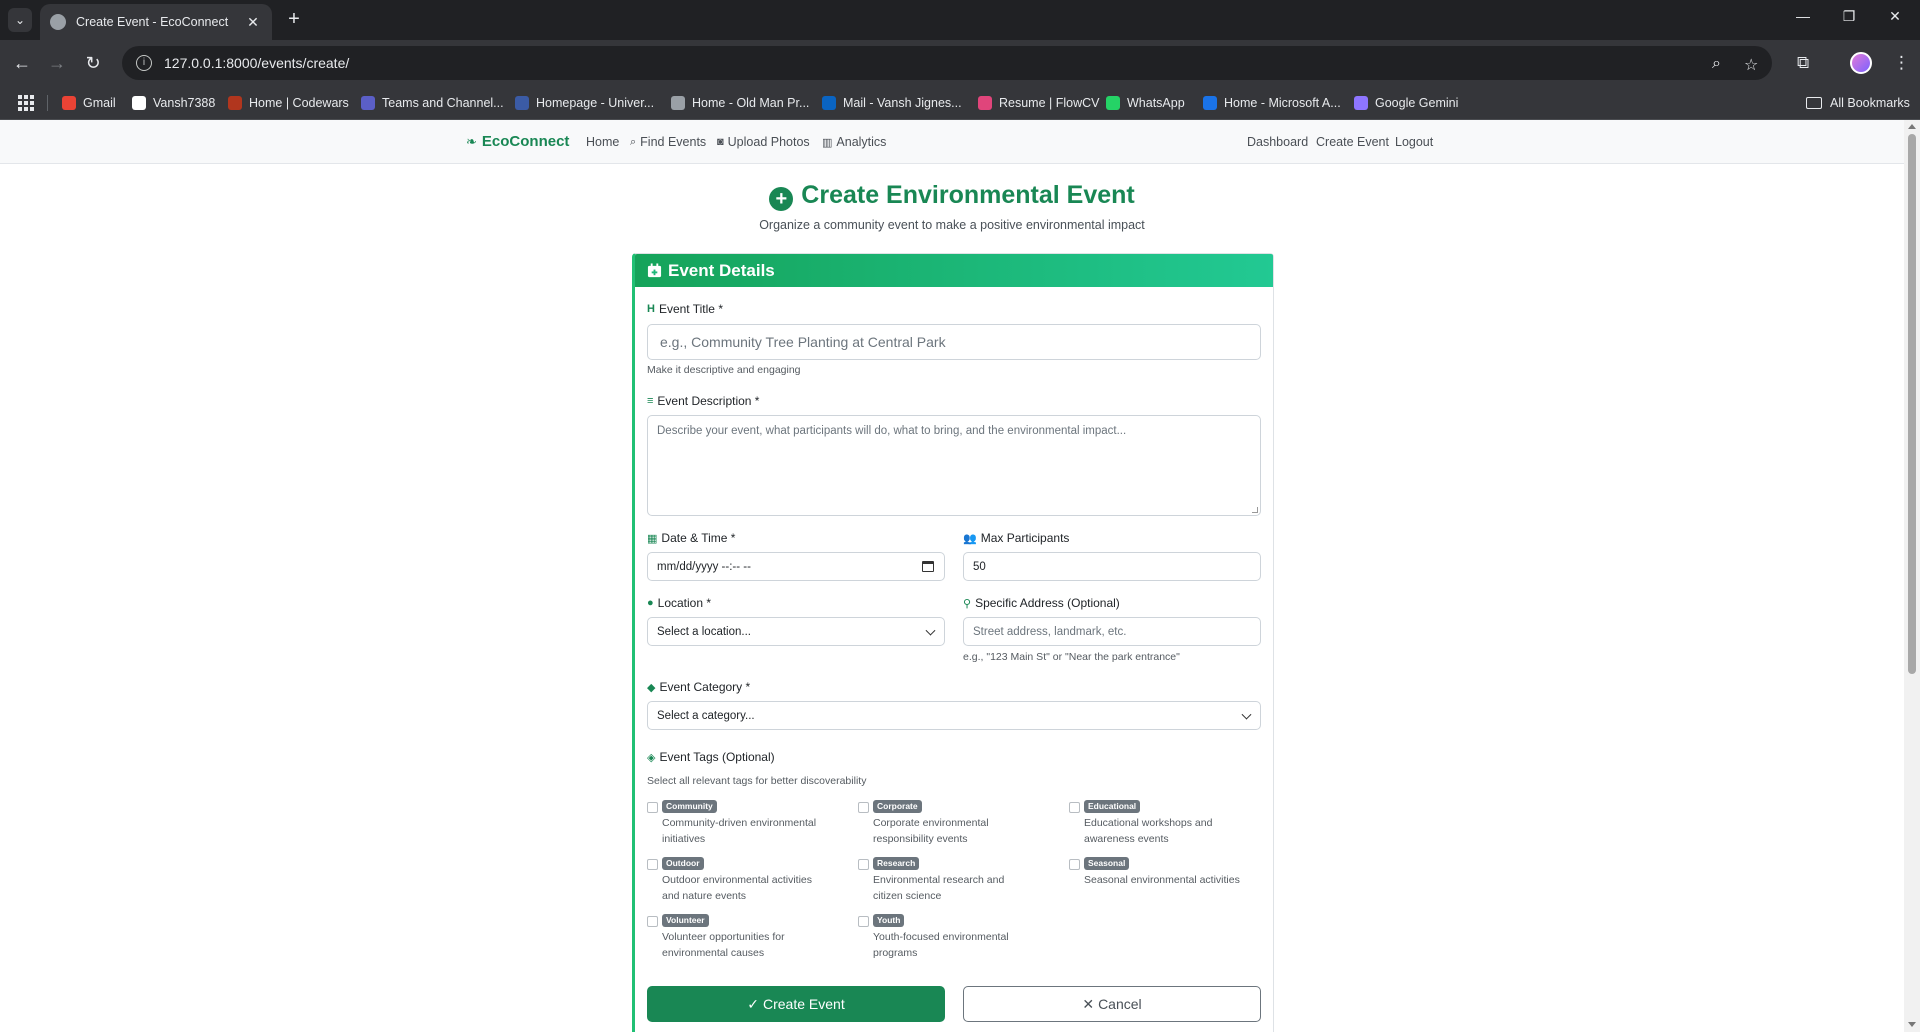  I want to click on apps-grid-icon, so click(26, 103).